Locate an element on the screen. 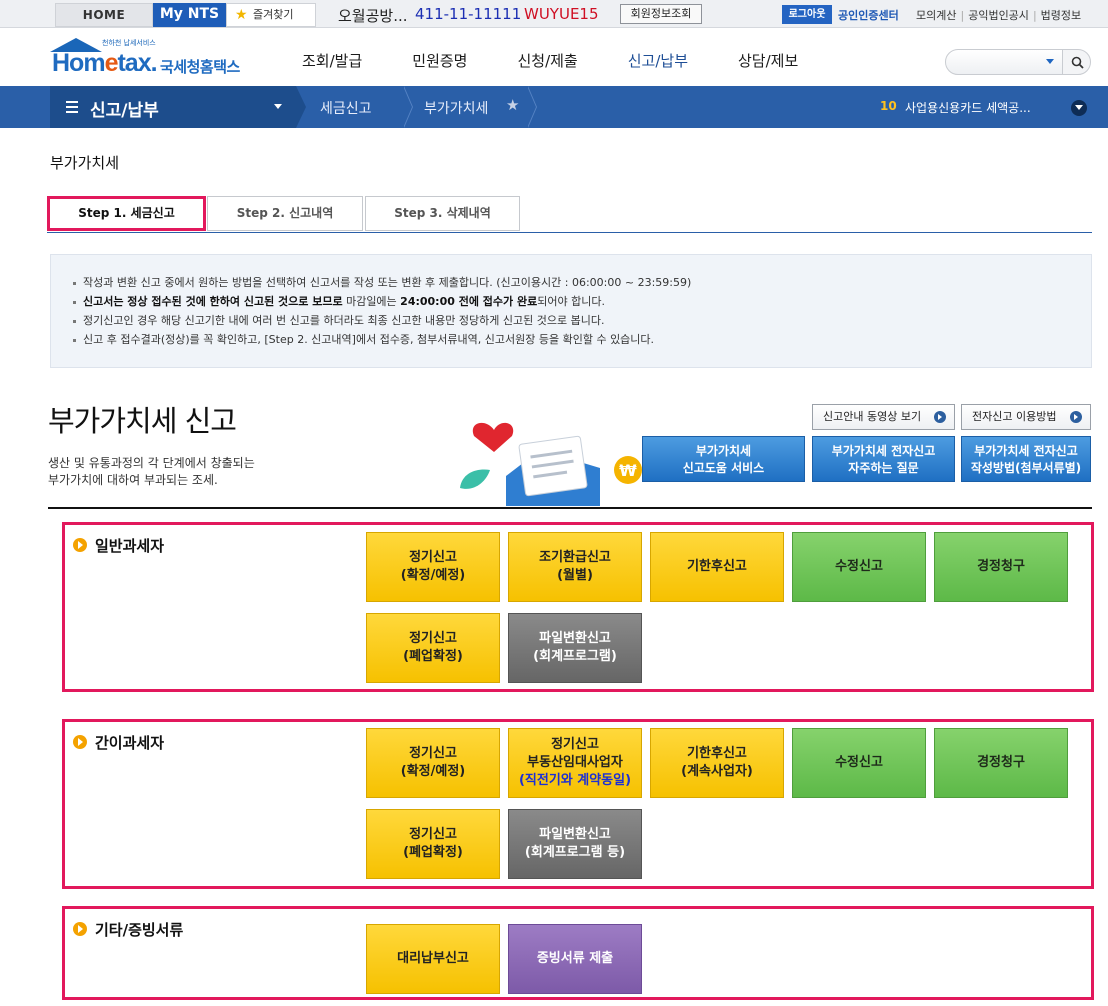 Image resolution: width=1108 pixels, height=1006 pixels. cert-center-link: 공인인증센터 is located at coordinates (868, 15).